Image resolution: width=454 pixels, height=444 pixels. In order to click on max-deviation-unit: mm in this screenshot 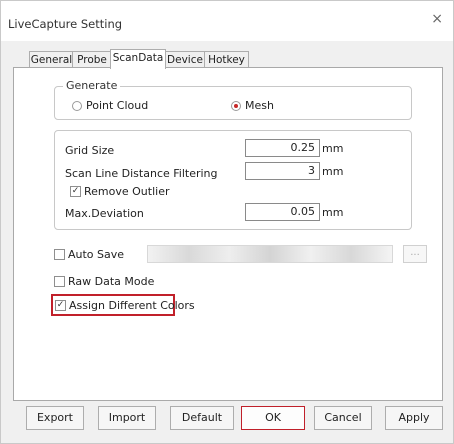, I will do `click(333, 212)`.